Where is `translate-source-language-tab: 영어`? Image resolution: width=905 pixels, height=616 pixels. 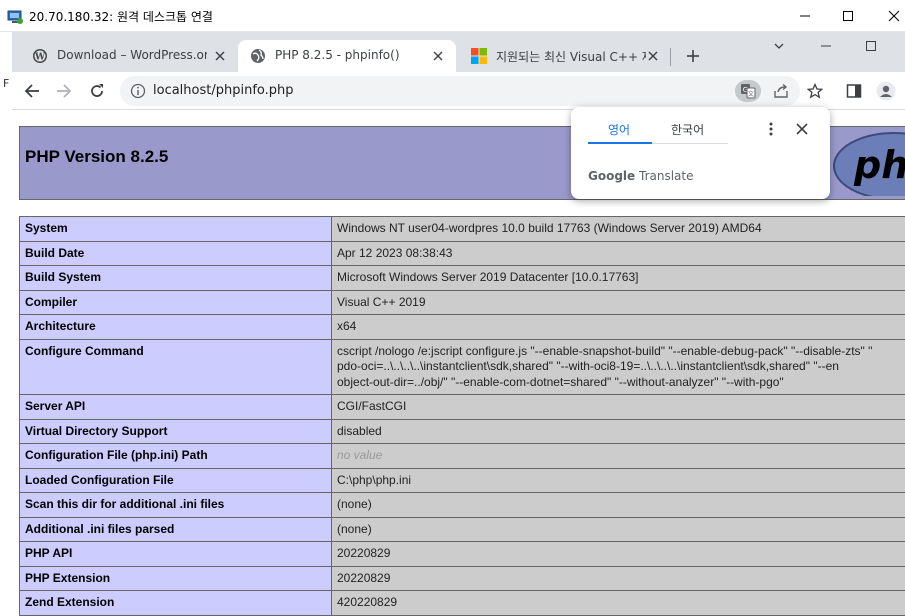
translate-source-language-tab: 영어 is located at coordinates (619, 129).